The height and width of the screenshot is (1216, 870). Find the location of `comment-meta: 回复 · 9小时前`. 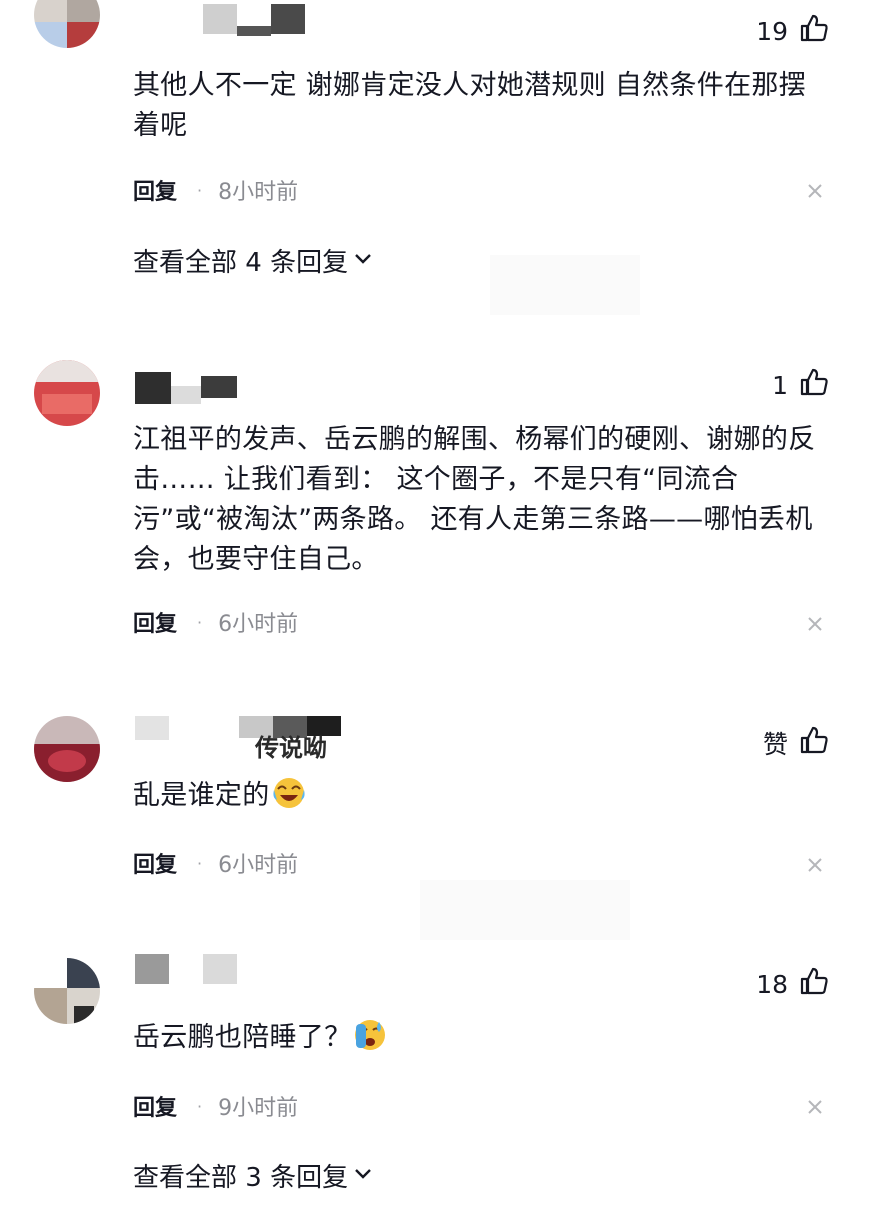

comment-meta: 回复 · 9小时前 is located at coordinates (215, 1106).